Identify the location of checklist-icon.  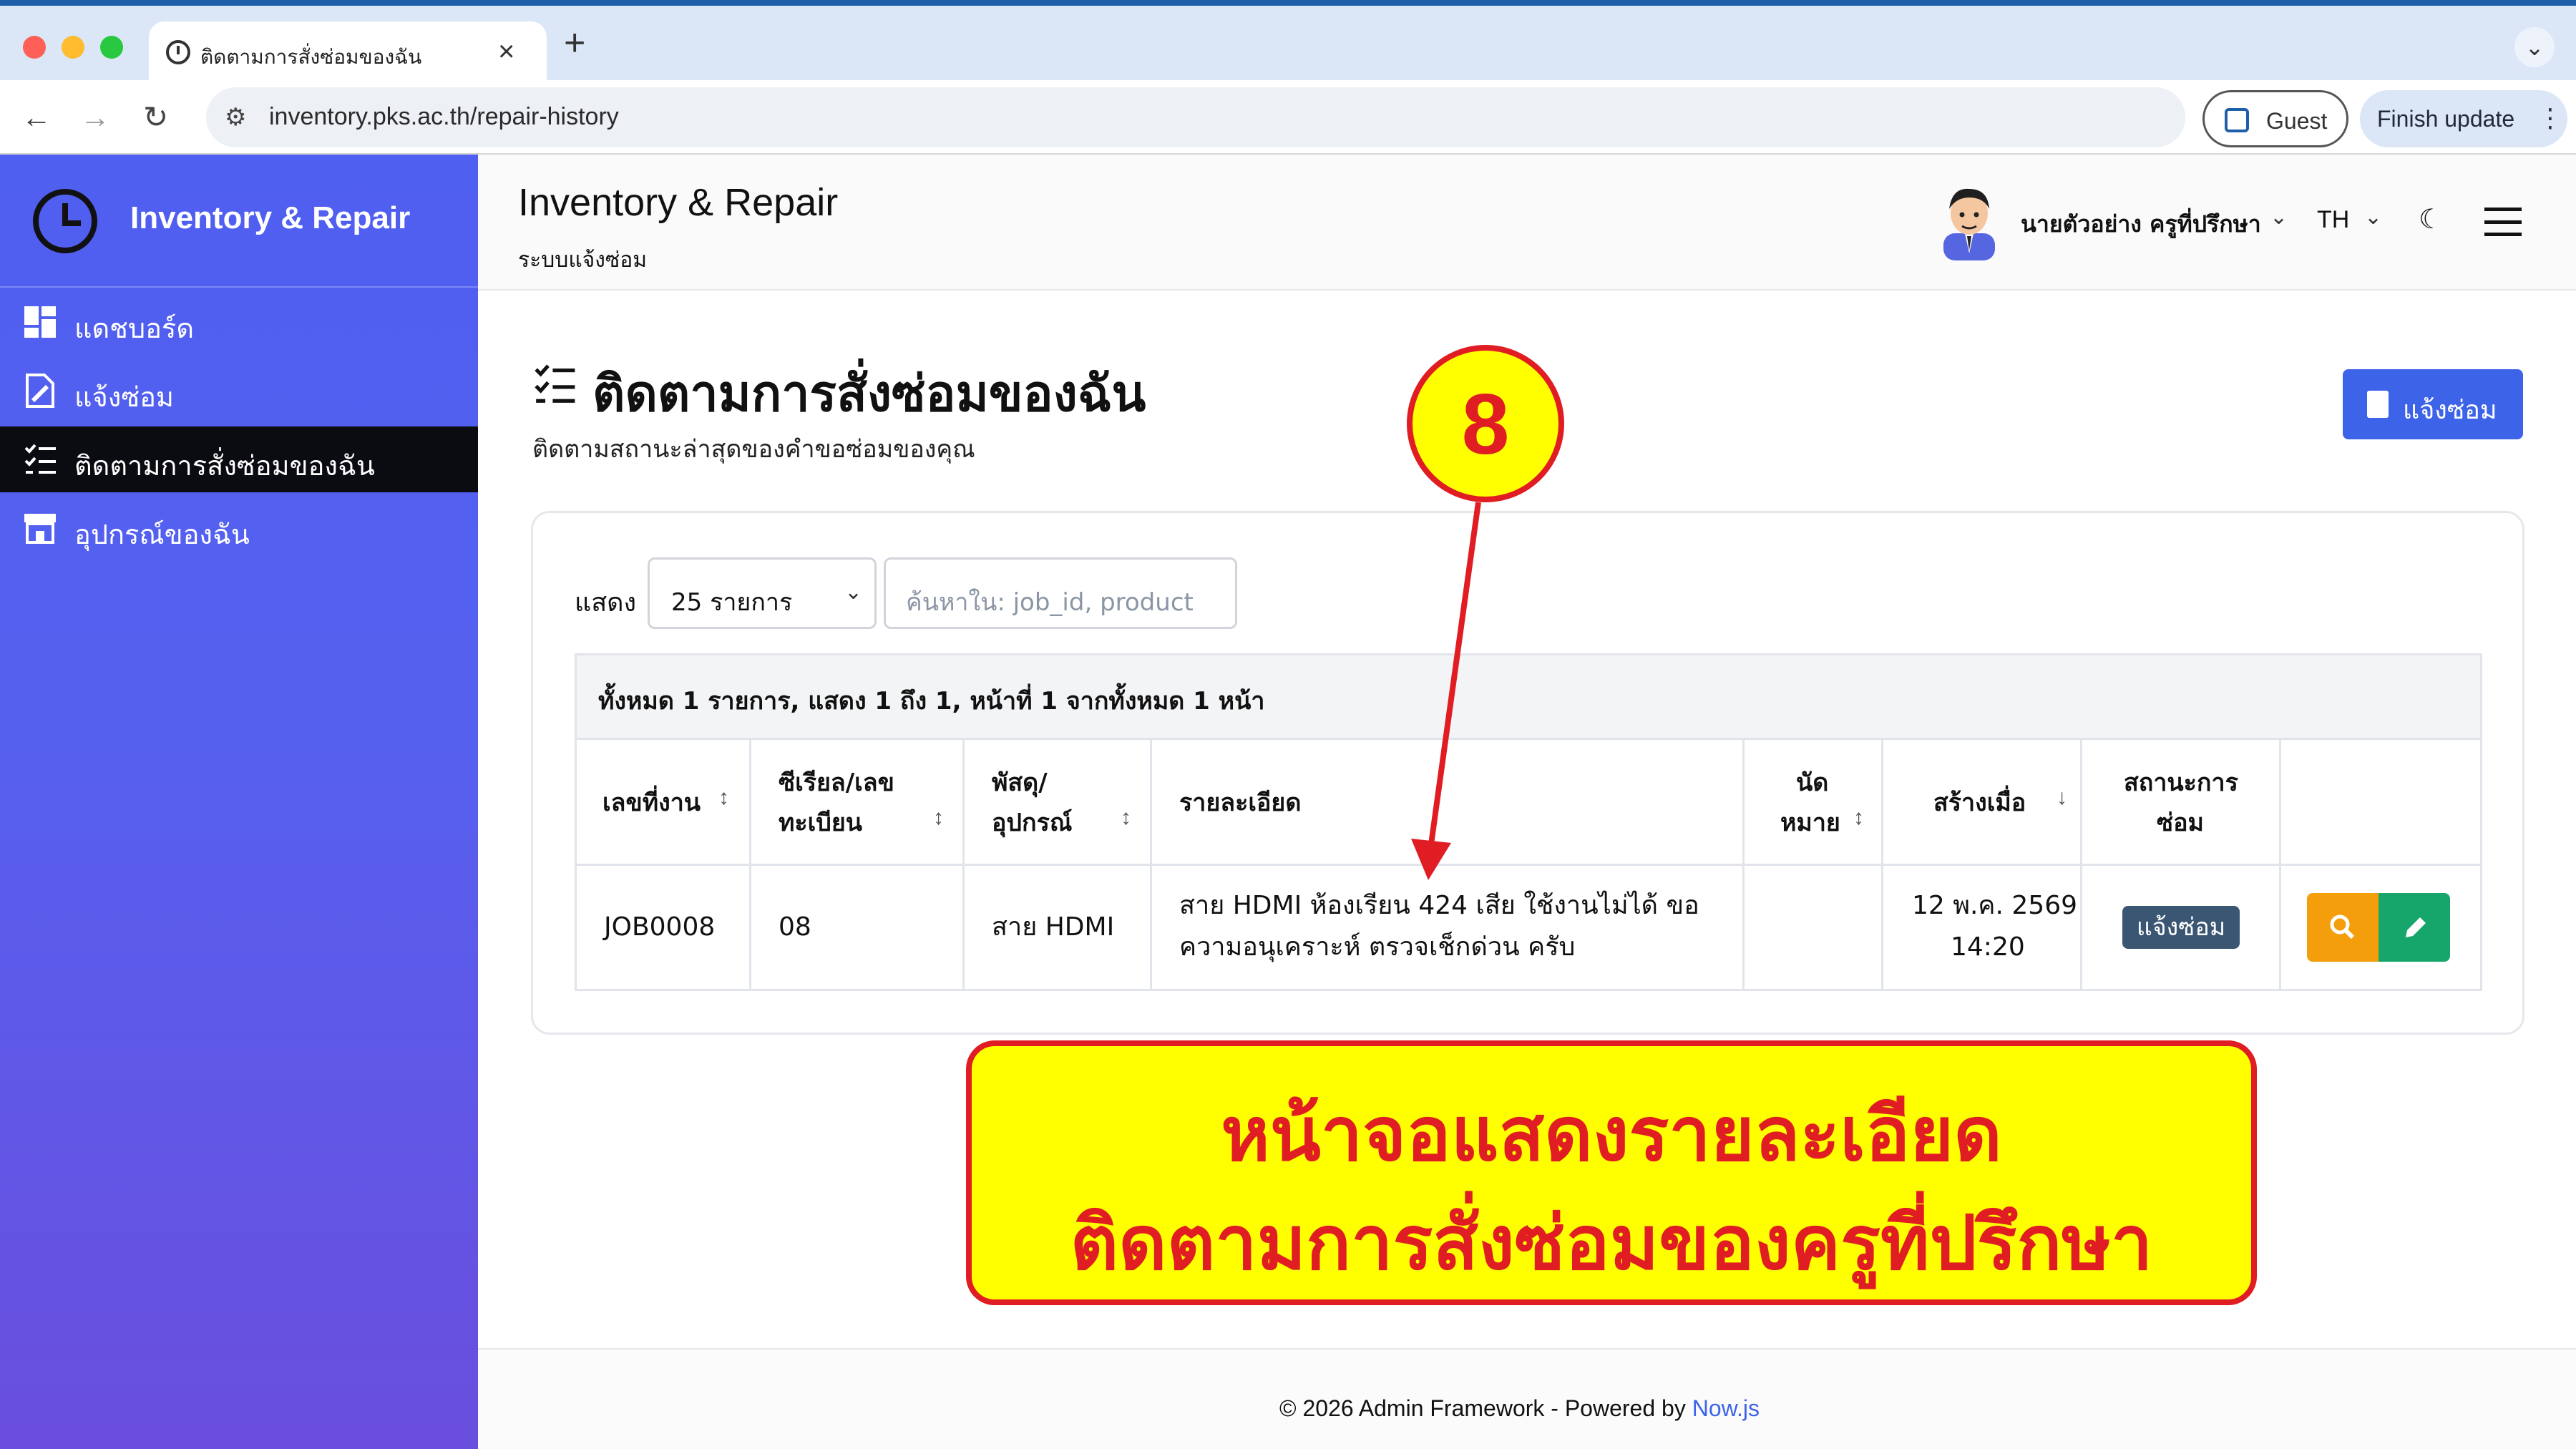
(40, 460).